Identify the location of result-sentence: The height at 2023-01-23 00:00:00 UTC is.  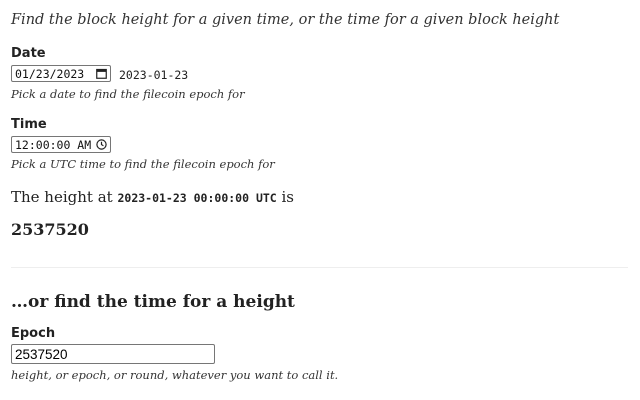
(152, 197).